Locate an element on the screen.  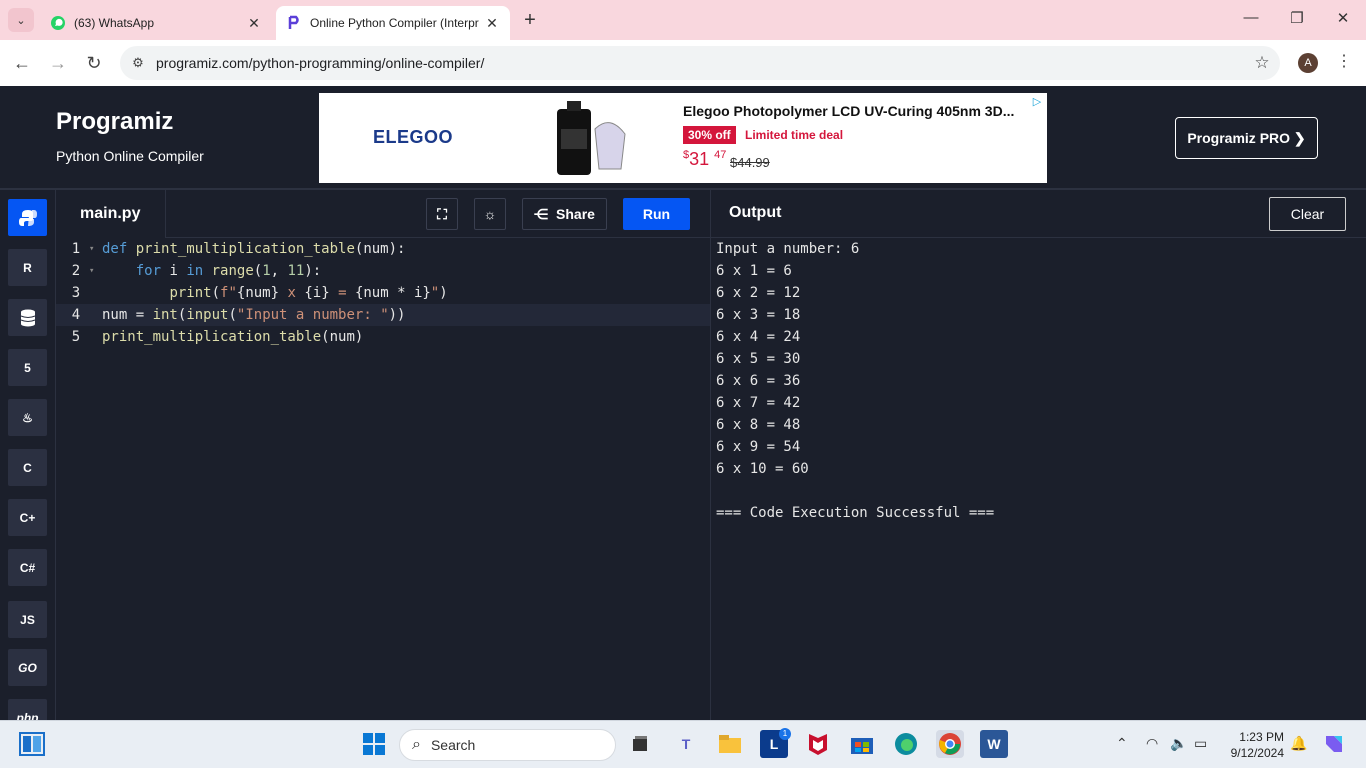
tab-programiz: Online Python Compiler (Interpr ✕ is located at coordinates (393, 23).